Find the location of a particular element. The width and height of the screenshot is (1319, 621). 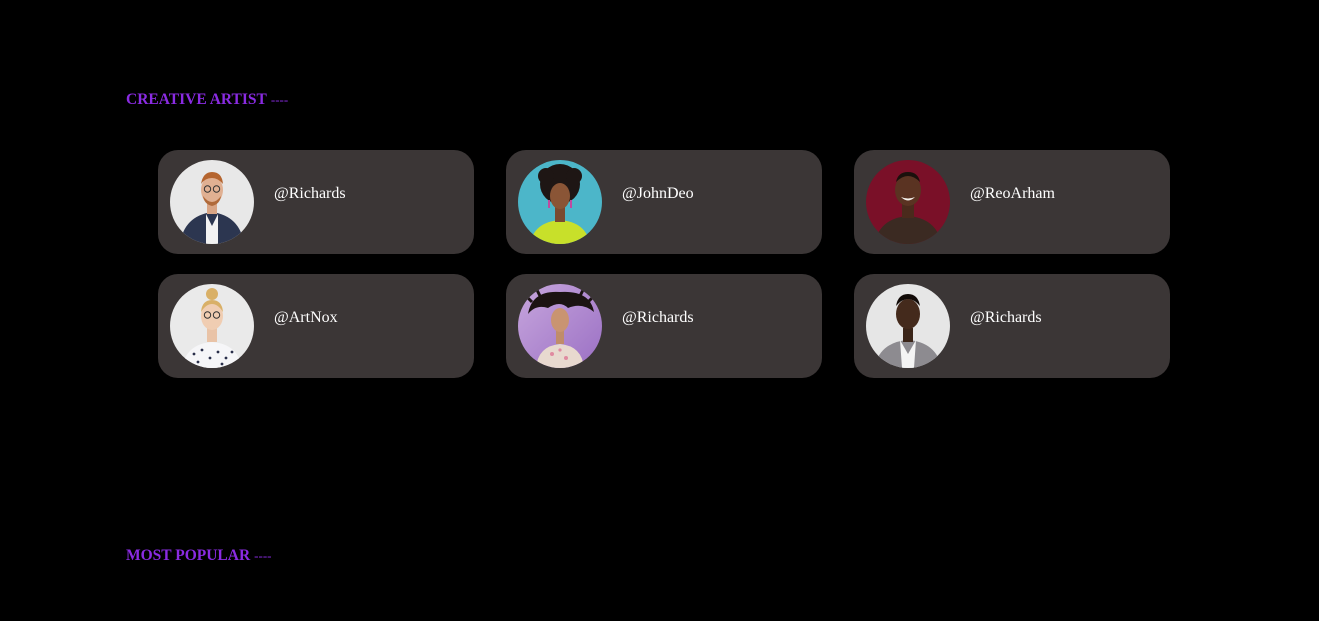

artist-handle: @JohnDeo is located at coordinates (658, 194).